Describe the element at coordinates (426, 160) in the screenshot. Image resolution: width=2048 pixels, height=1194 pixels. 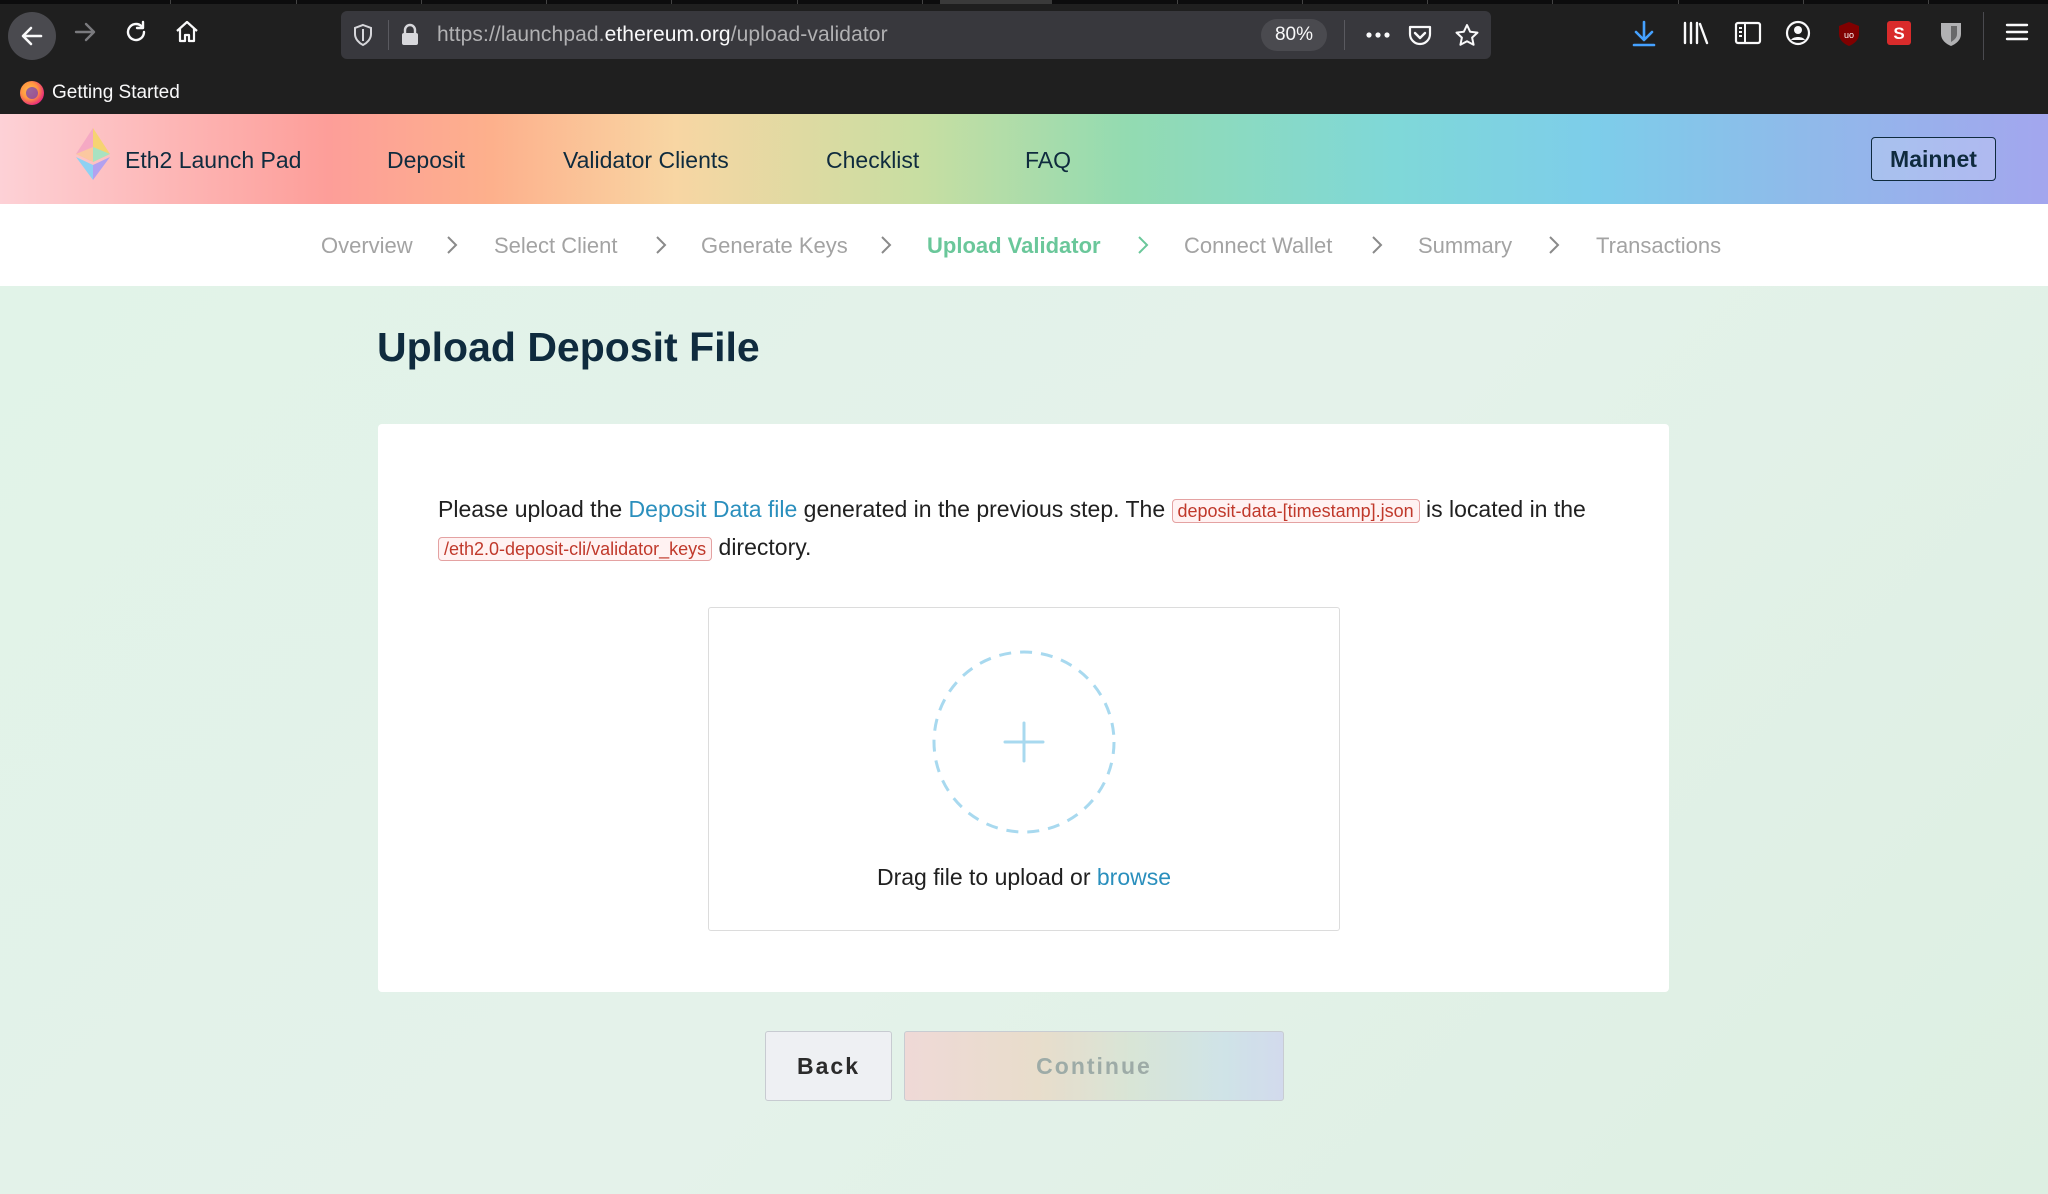
I see `nav-deposit: Deposit` at that location.